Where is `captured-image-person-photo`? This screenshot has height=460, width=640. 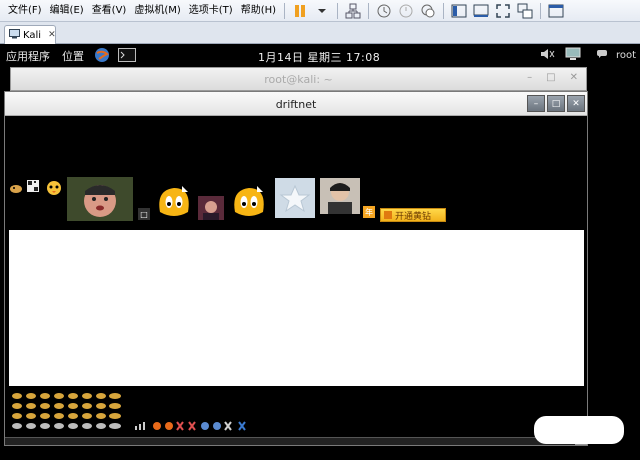
captured-image-person-photo is located at coordinates (340, 196).